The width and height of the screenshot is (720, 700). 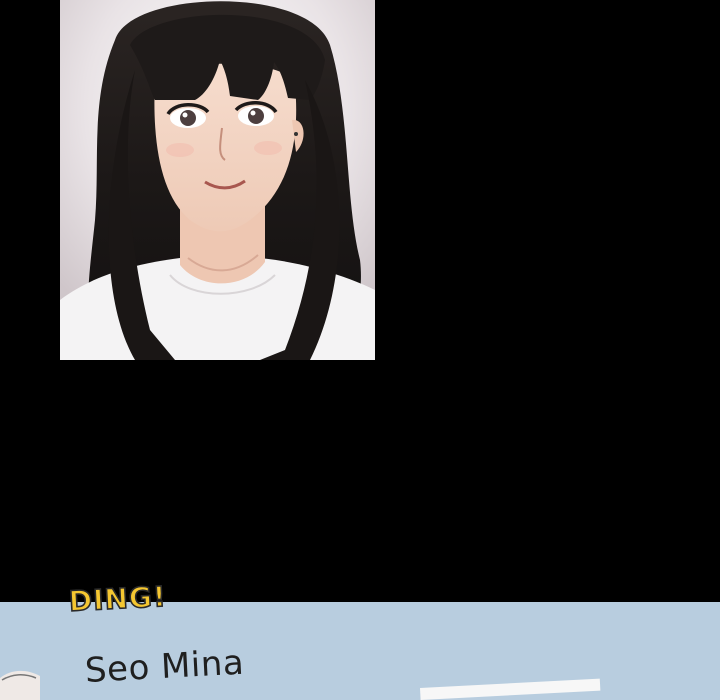 What do you see at coordinates (165, 666) in the screenshot?
I see `caller-name: Seo Mina` at bounding box center [165, 666].